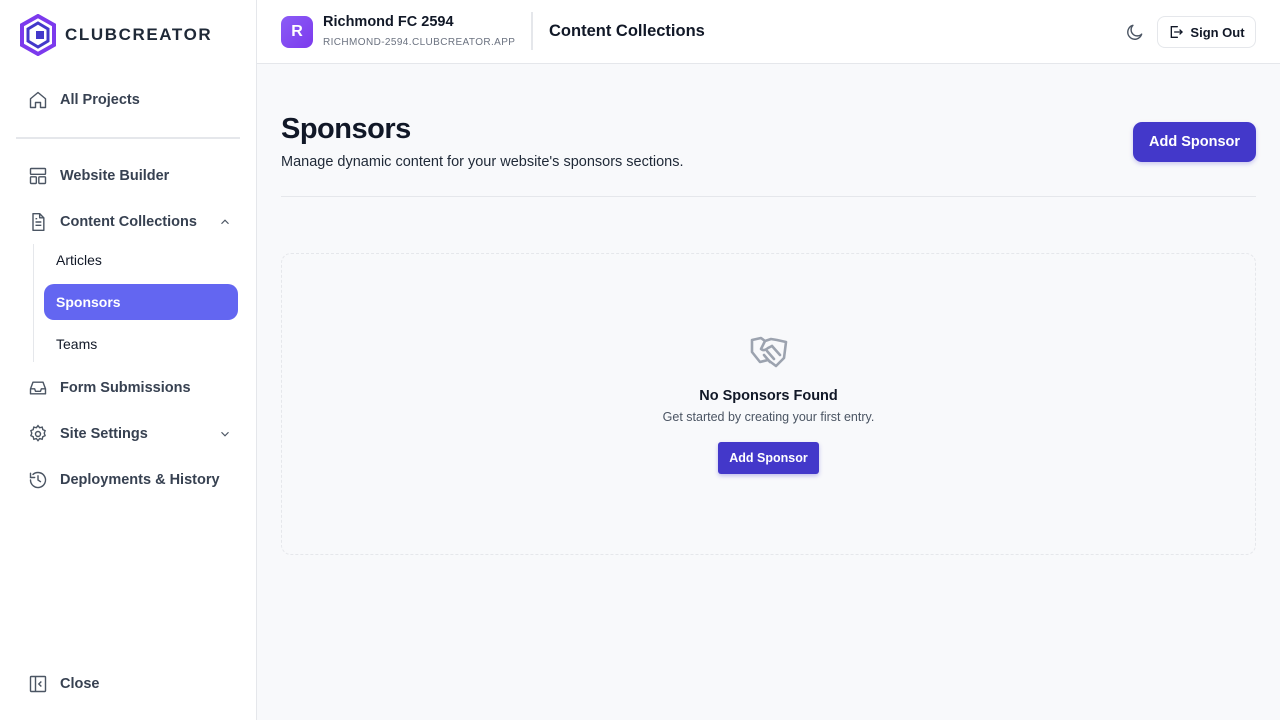  I want to click on chevron-up-icon, so click(225, 222).